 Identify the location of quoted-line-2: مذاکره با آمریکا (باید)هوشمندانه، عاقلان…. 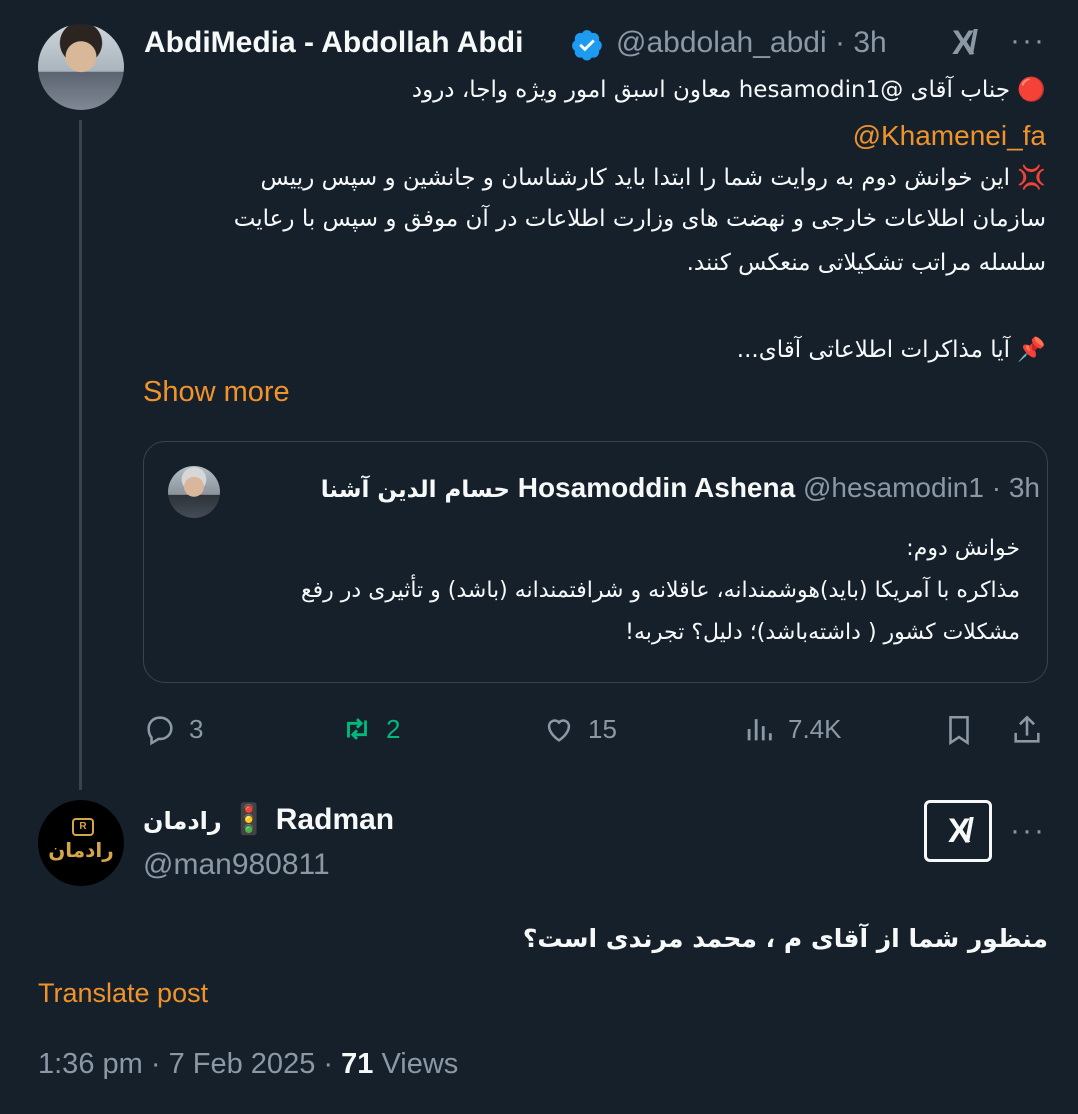
(660, 590).